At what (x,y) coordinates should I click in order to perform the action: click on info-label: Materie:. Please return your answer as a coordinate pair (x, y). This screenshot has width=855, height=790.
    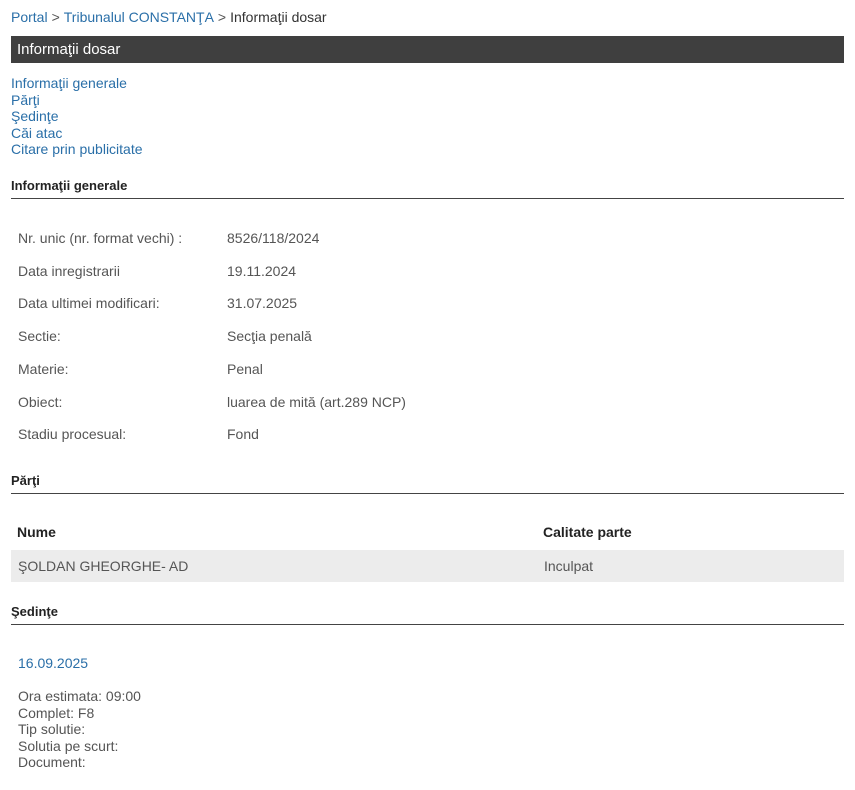
    Looking at the image, I should click on (43, 369).